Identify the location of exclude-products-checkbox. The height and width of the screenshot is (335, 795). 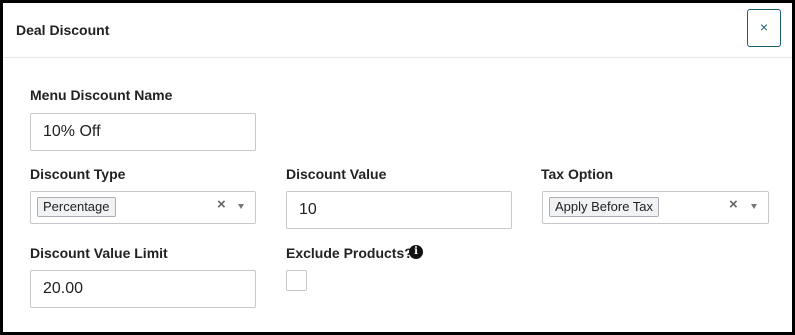
(296, 280).